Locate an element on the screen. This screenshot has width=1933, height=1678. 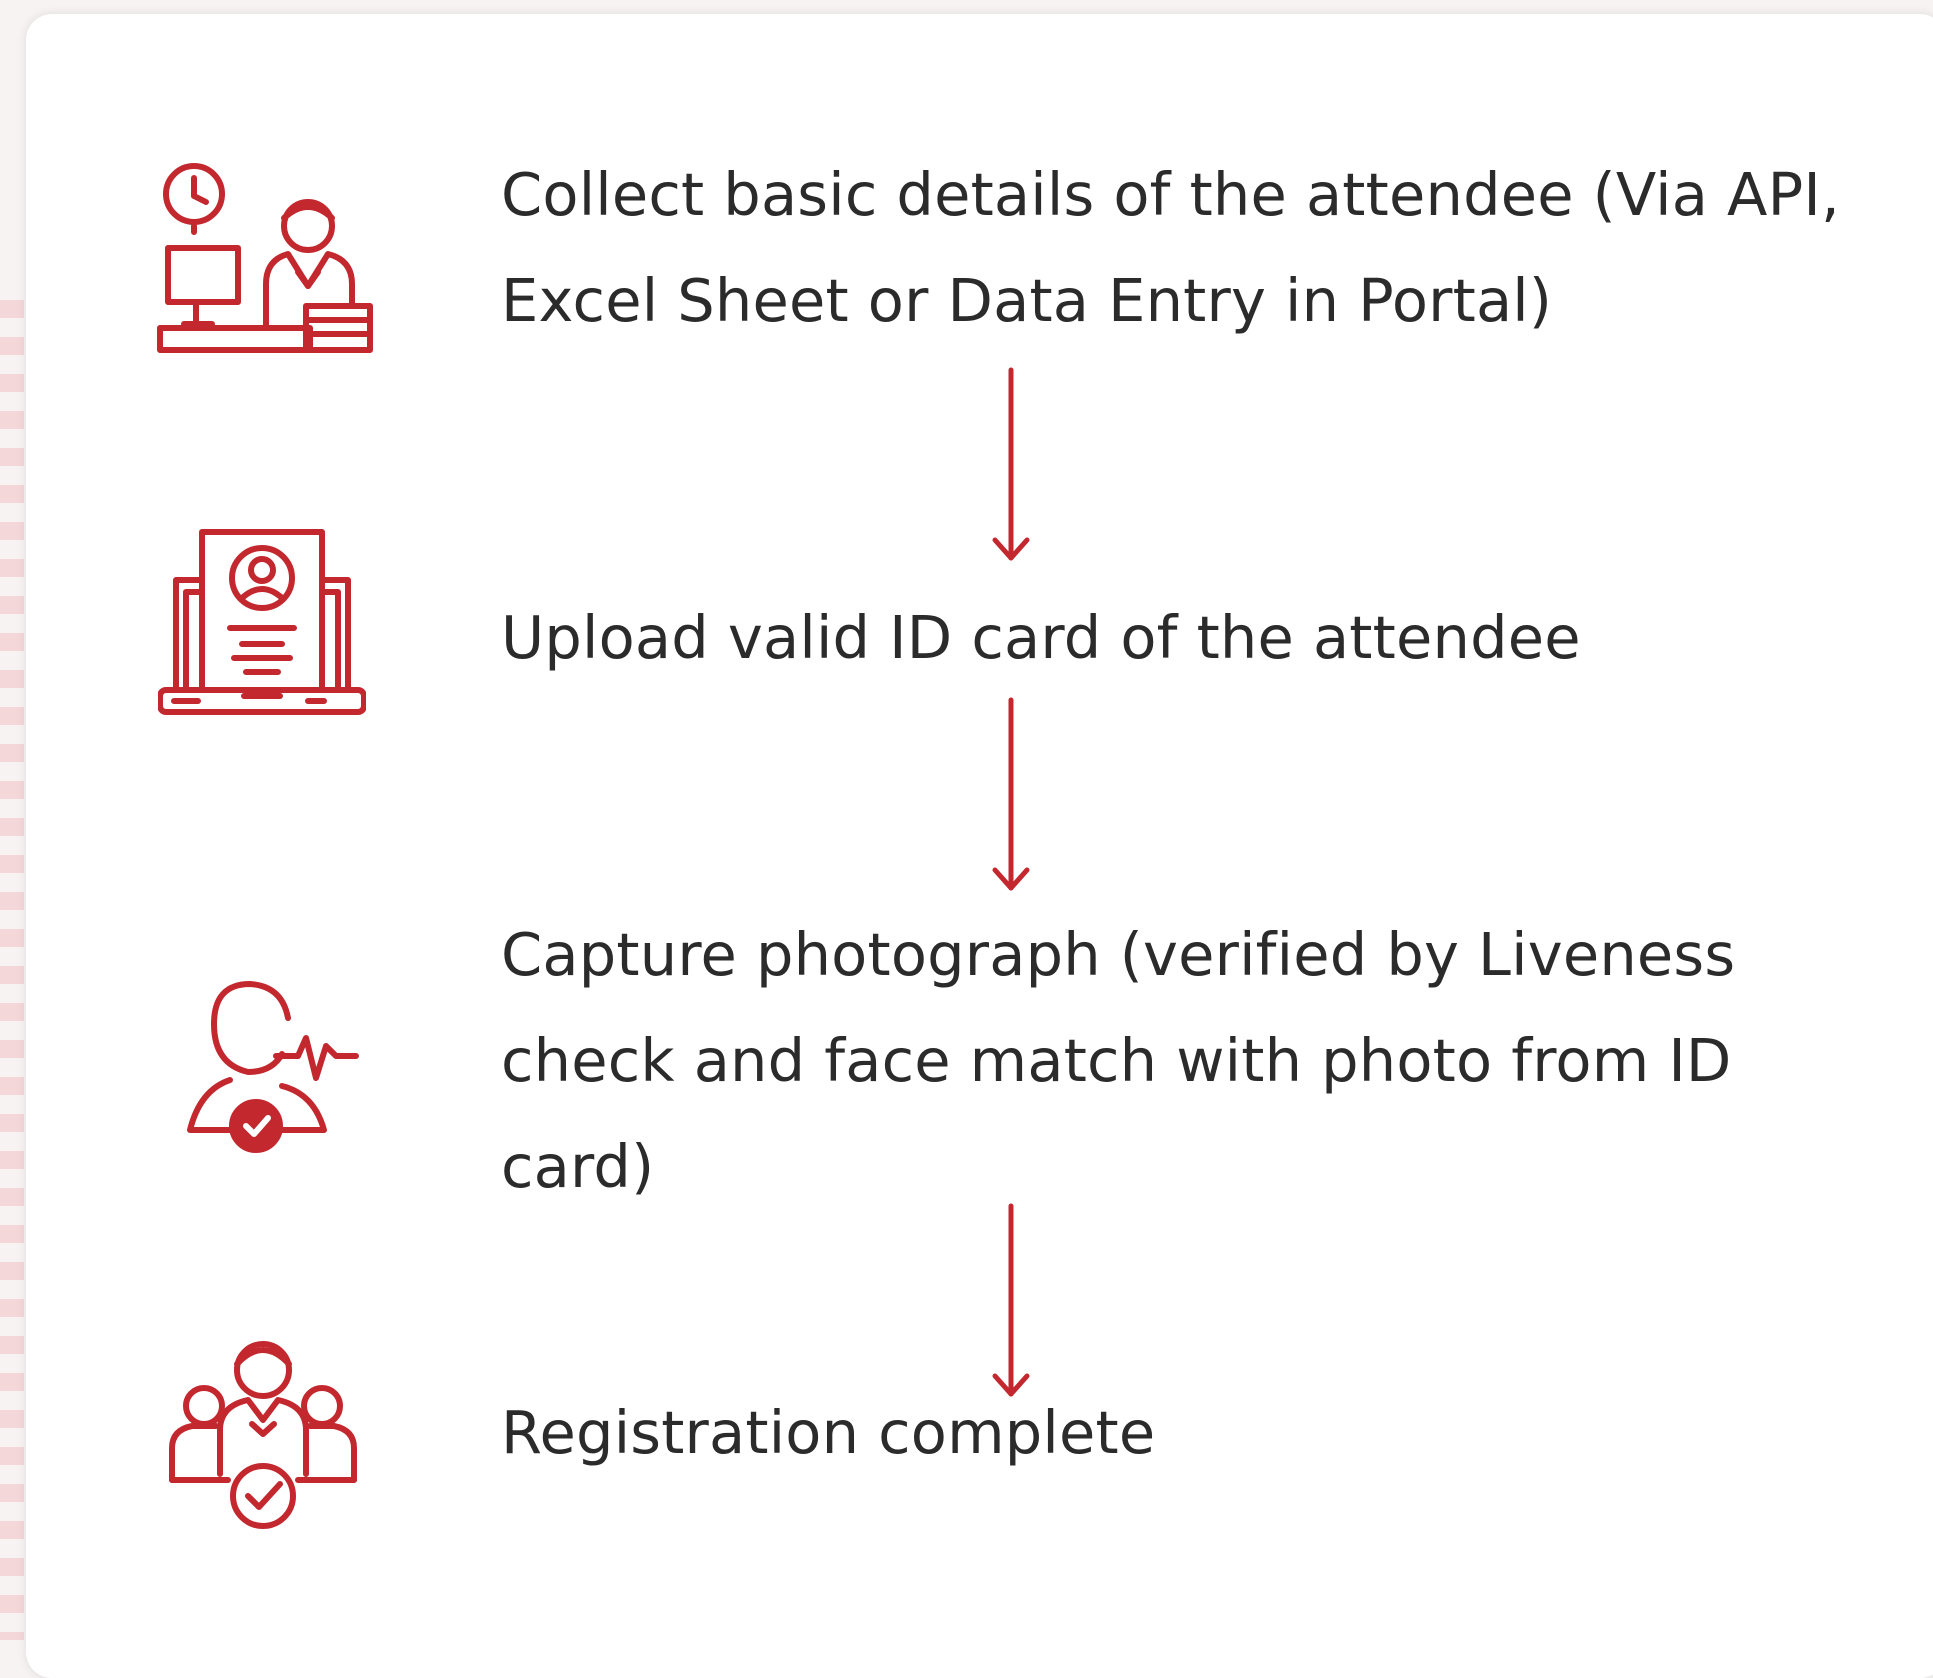
step-text-upload-id: Upload valid ID card of the attendee is located at coordinates (1041, 637).